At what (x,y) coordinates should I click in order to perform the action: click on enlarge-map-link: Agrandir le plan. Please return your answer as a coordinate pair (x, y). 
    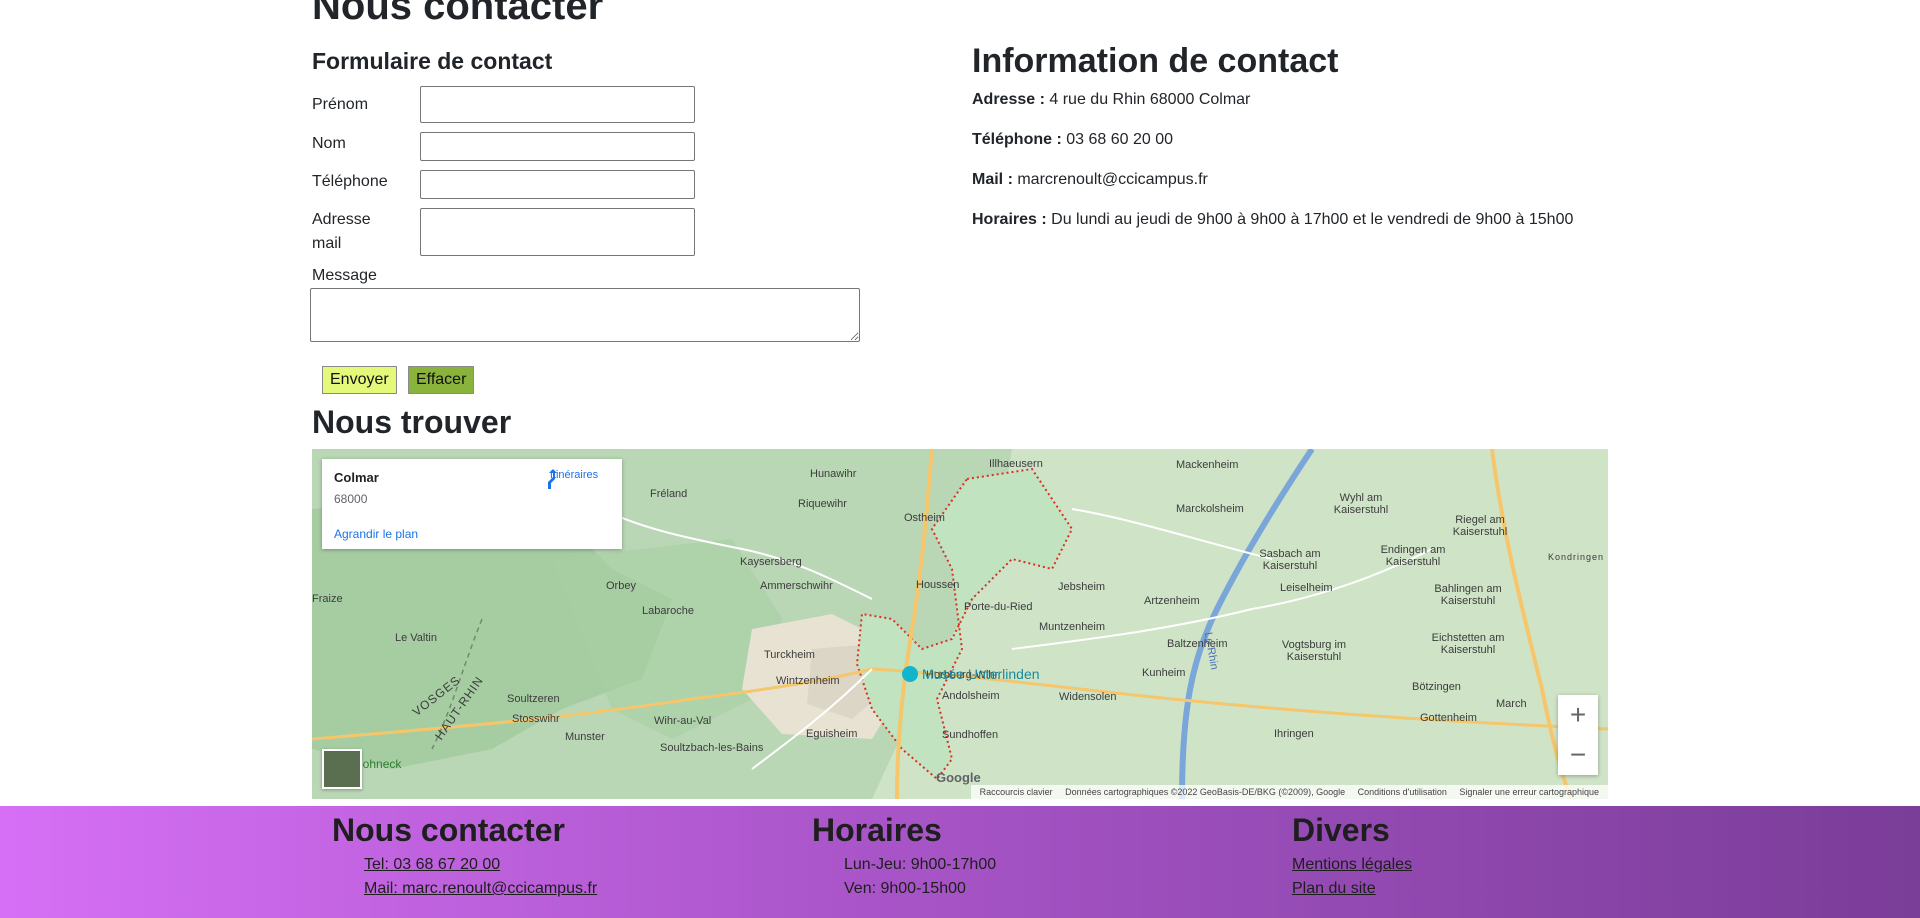
    Looking at the image, I should click on (376, 534).